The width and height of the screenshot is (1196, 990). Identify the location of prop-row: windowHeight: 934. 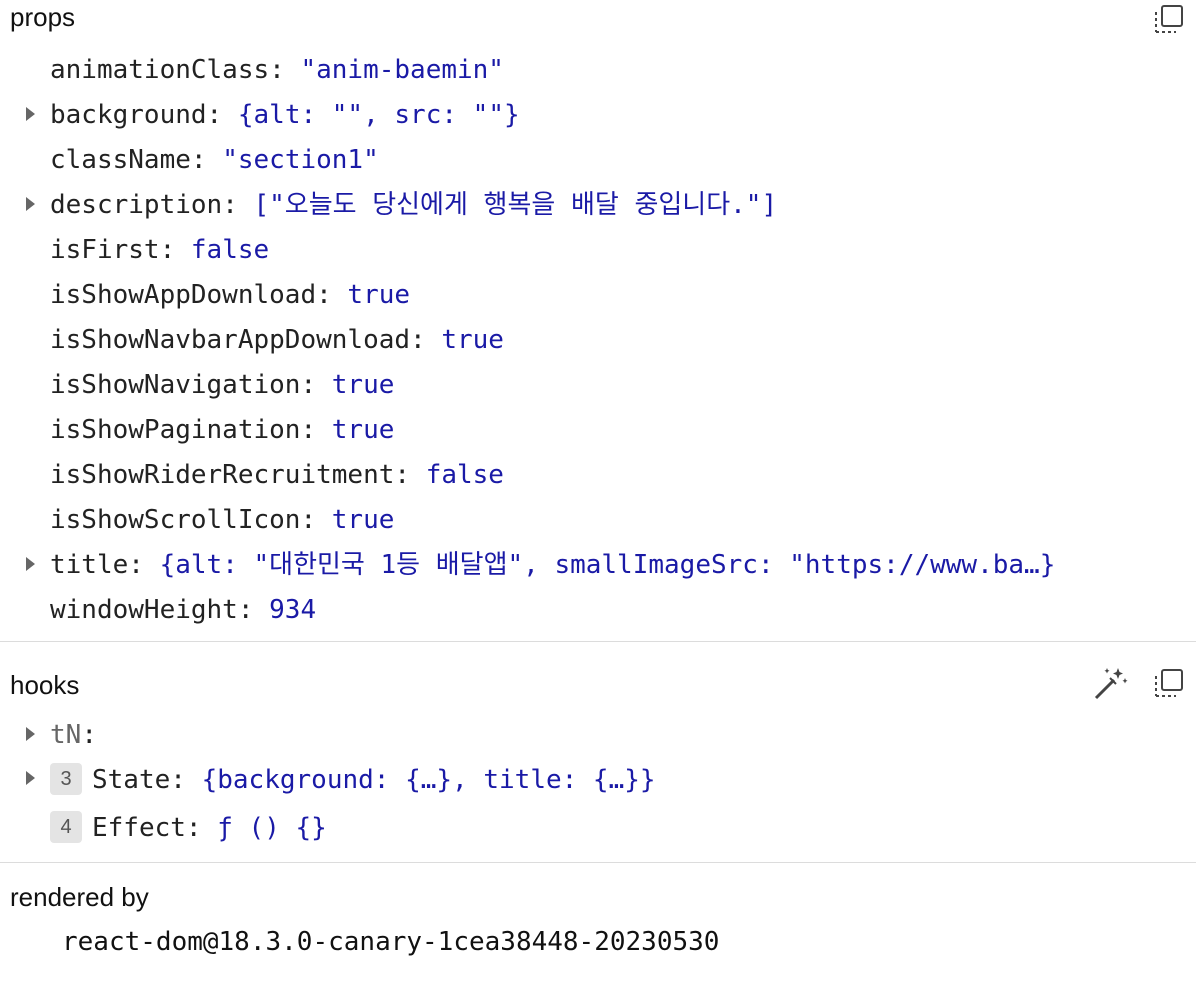
(183, 610).